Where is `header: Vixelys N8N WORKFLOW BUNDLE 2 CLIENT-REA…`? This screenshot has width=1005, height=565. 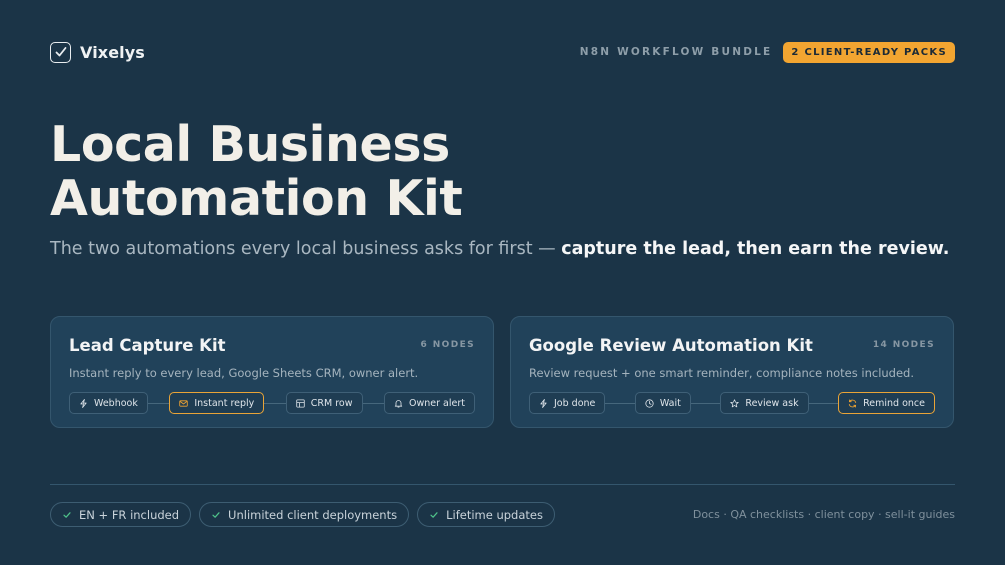 header: Vixelys N8N WORKFLOW BUNDLE 2 CLIENT-REA… is located at coordinates (502, 52).